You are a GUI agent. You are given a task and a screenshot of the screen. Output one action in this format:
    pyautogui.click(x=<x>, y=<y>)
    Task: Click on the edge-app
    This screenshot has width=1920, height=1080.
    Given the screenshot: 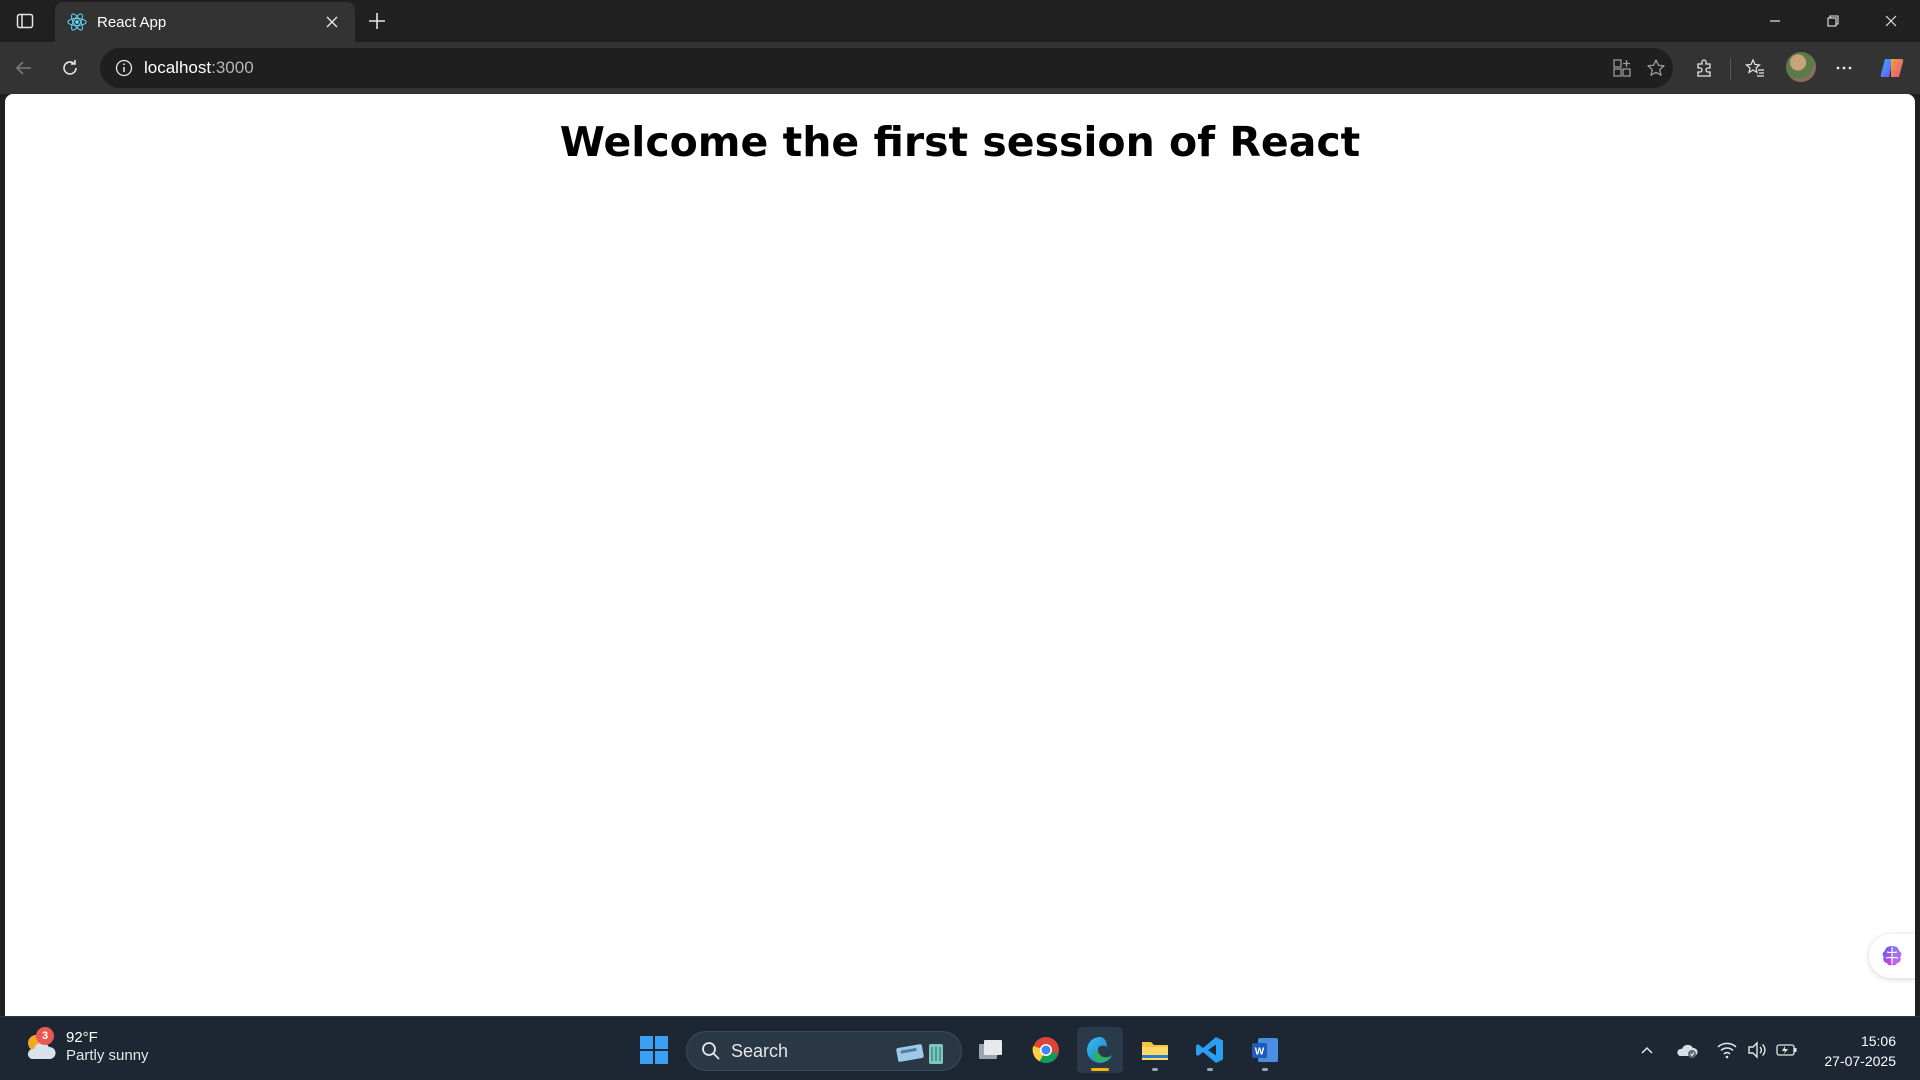 What is the action you would take?
    pyautogui.click(x=1100, y=1050)
    